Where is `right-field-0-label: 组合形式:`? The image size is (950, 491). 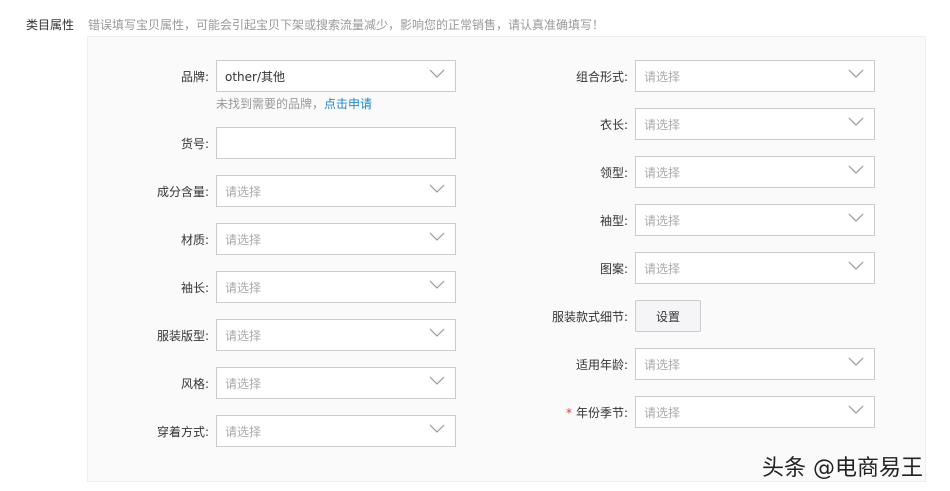
right-field-0-label: 组合形式: is located at coordinates (601, 76).